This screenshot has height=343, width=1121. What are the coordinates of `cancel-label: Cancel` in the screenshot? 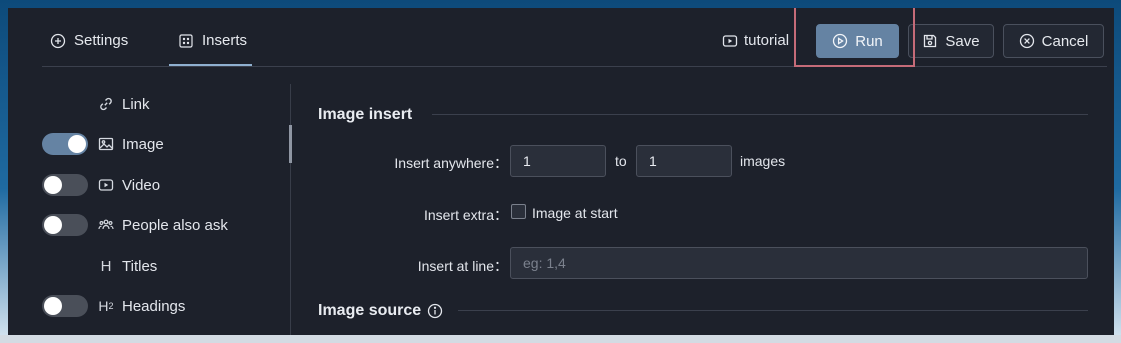 It's located at (1065, 41).